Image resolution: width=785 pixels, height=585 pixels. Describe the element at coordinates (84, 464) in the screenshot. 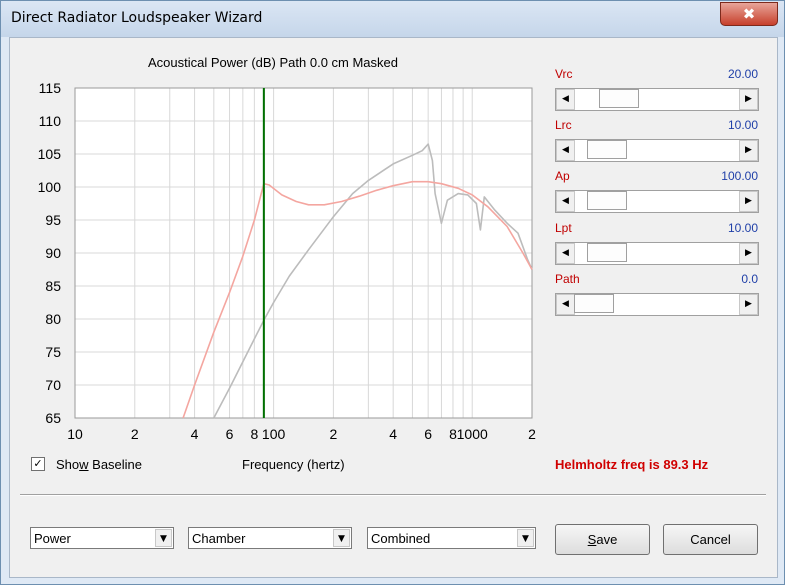

I see `show-baseline-accelerator: w` at that location.